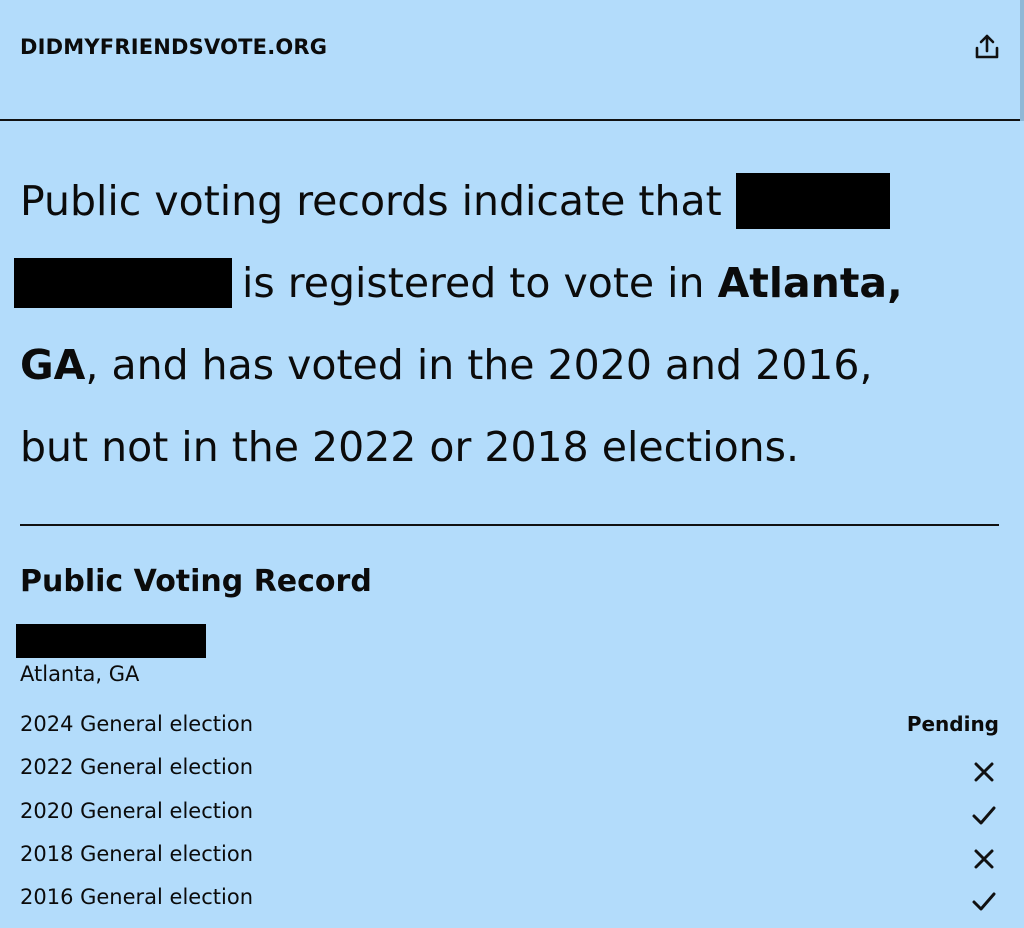 The height and width of the screenshot is (928, 1024). I want to click on redacted-name-last, so click(123, 283).